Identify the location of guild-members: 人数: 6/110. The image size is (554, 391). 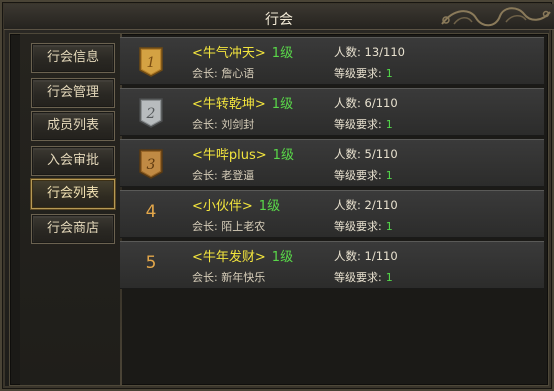
(366, 103).